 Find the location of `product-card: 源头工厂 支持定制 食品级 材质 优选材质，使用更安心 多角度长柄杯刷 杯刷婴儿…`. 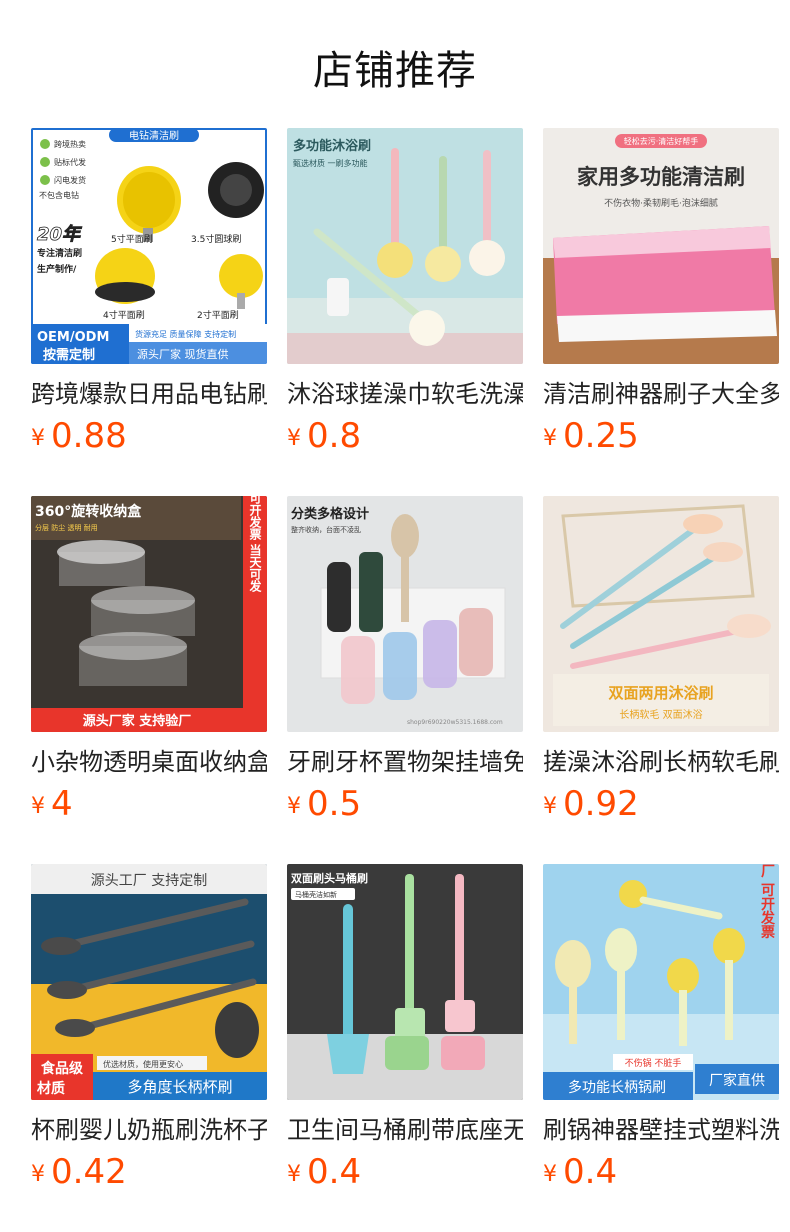

product-card: 源头工厂 支持定制 食品级 材质 优选材质，使用更安心 多角度长柄杯刷 杯刷婴儿… is located at coordinates (149, 1048).